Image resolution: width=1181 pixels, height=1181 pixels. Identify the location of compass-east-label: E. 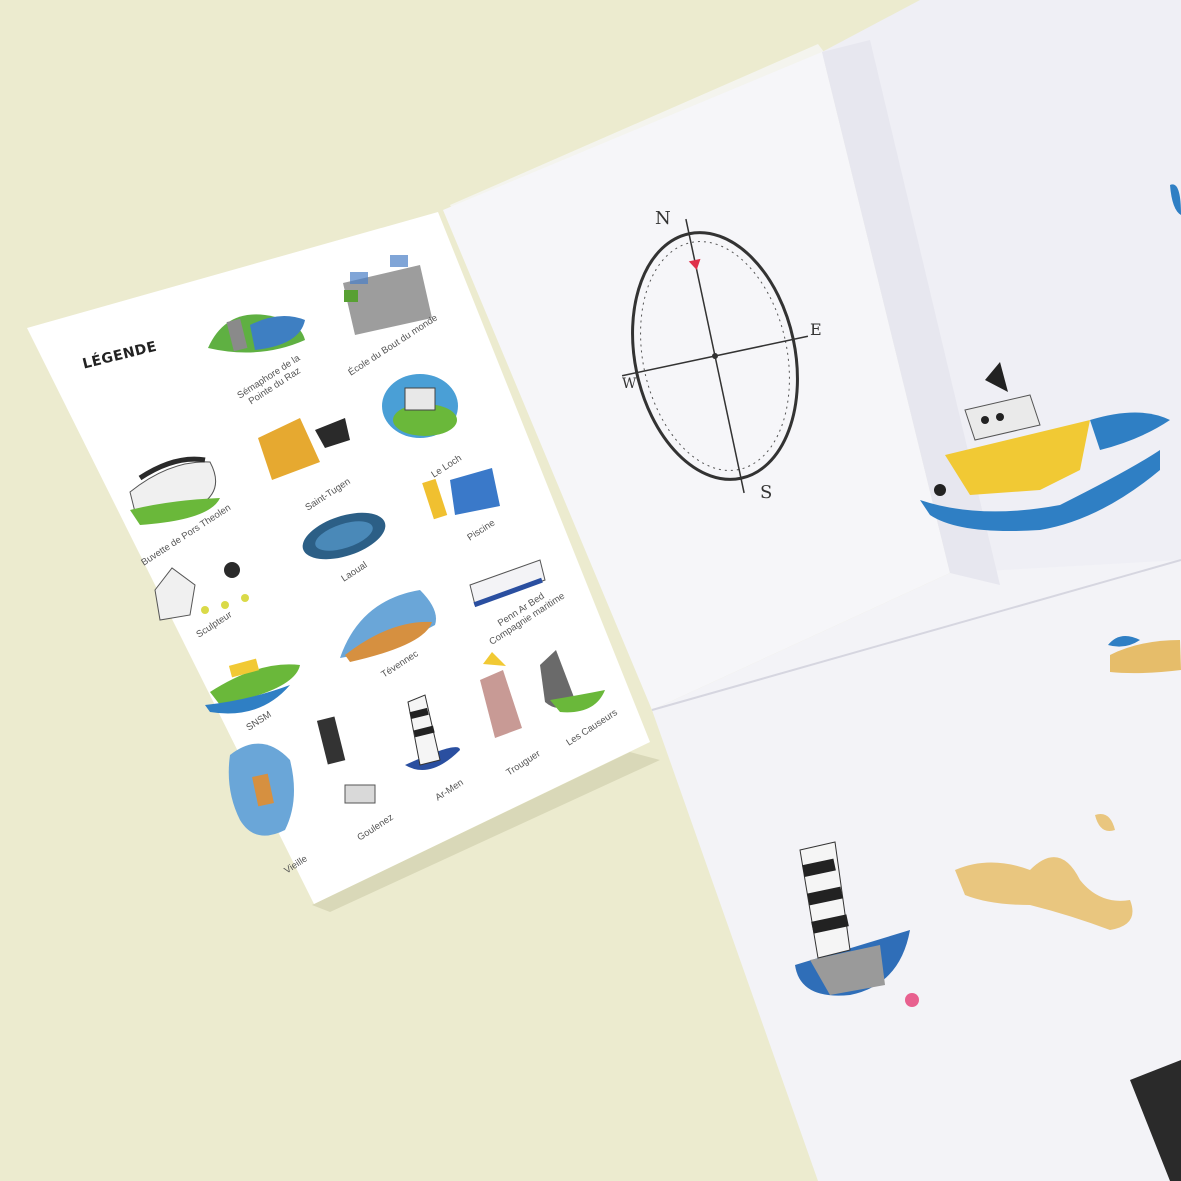
(816, 329).